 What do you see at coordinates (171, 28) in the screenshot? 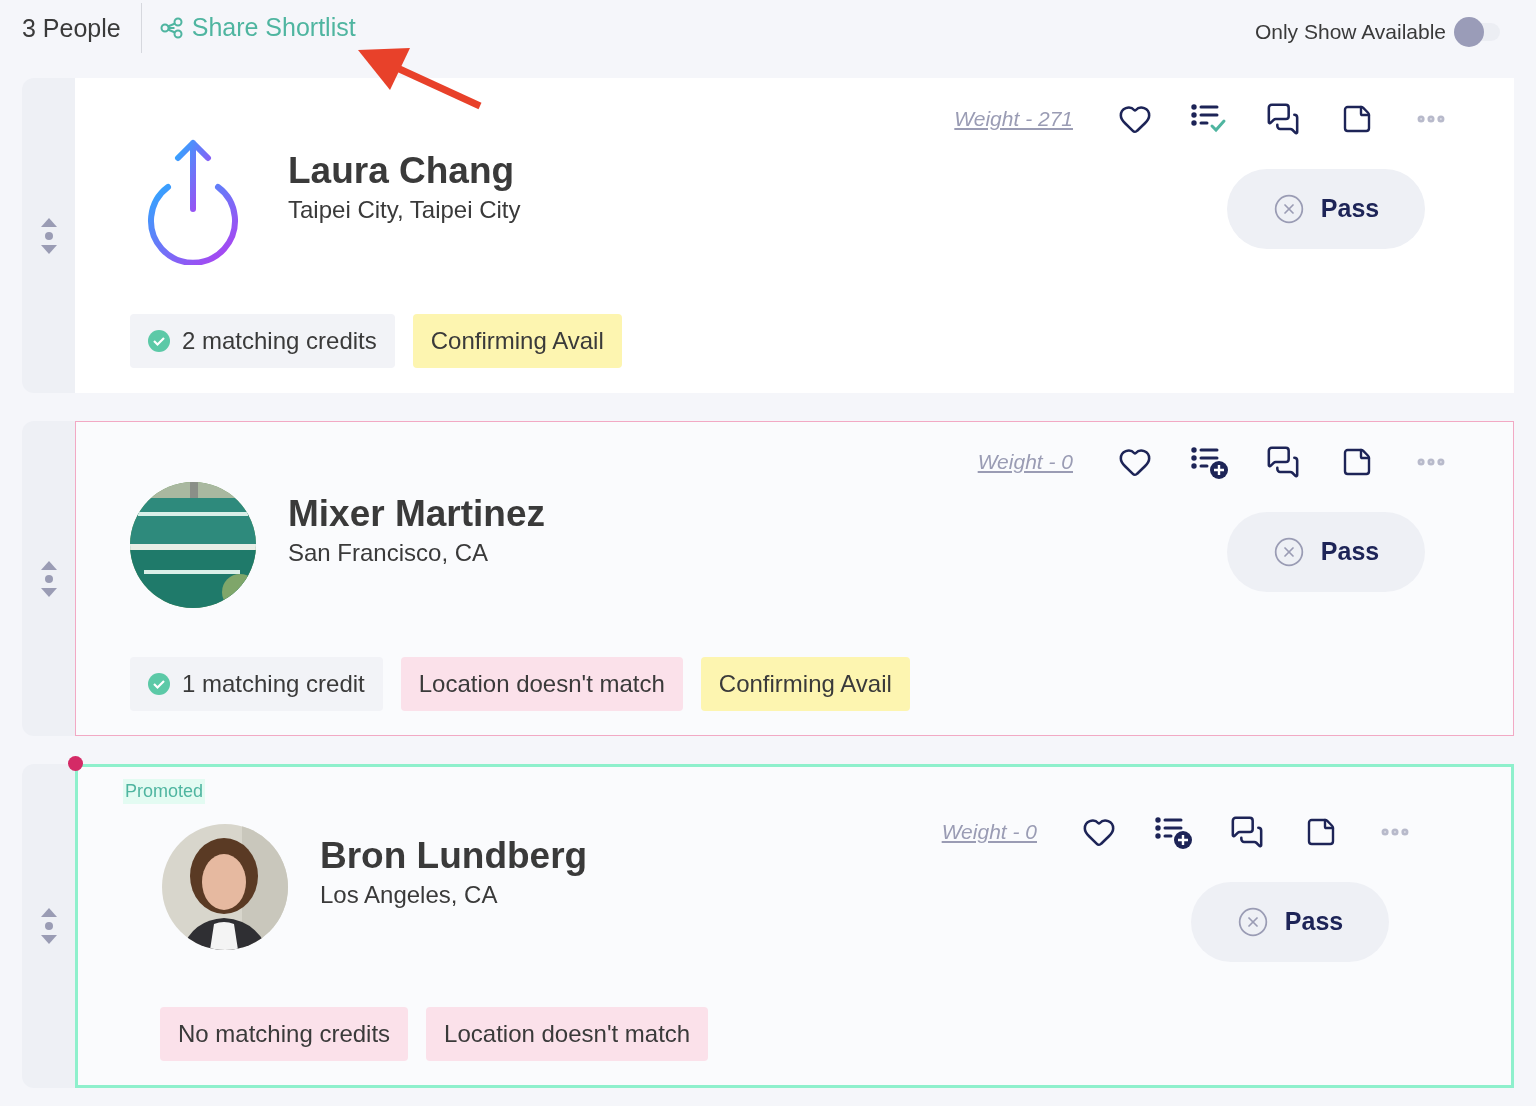
I see `share-icon` at bounding box center [171, 28].